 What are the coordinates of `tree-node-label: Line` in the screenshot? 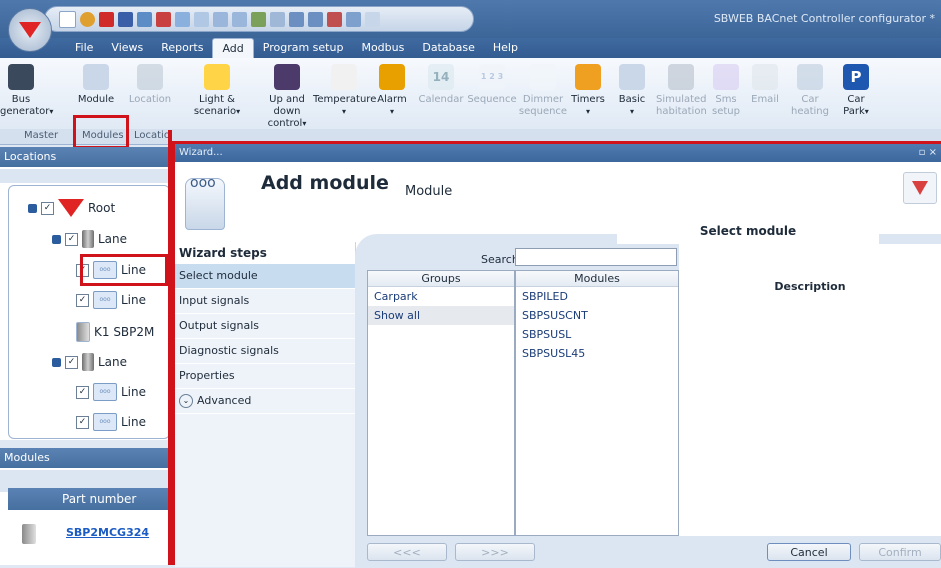 It's located at (134, 300).